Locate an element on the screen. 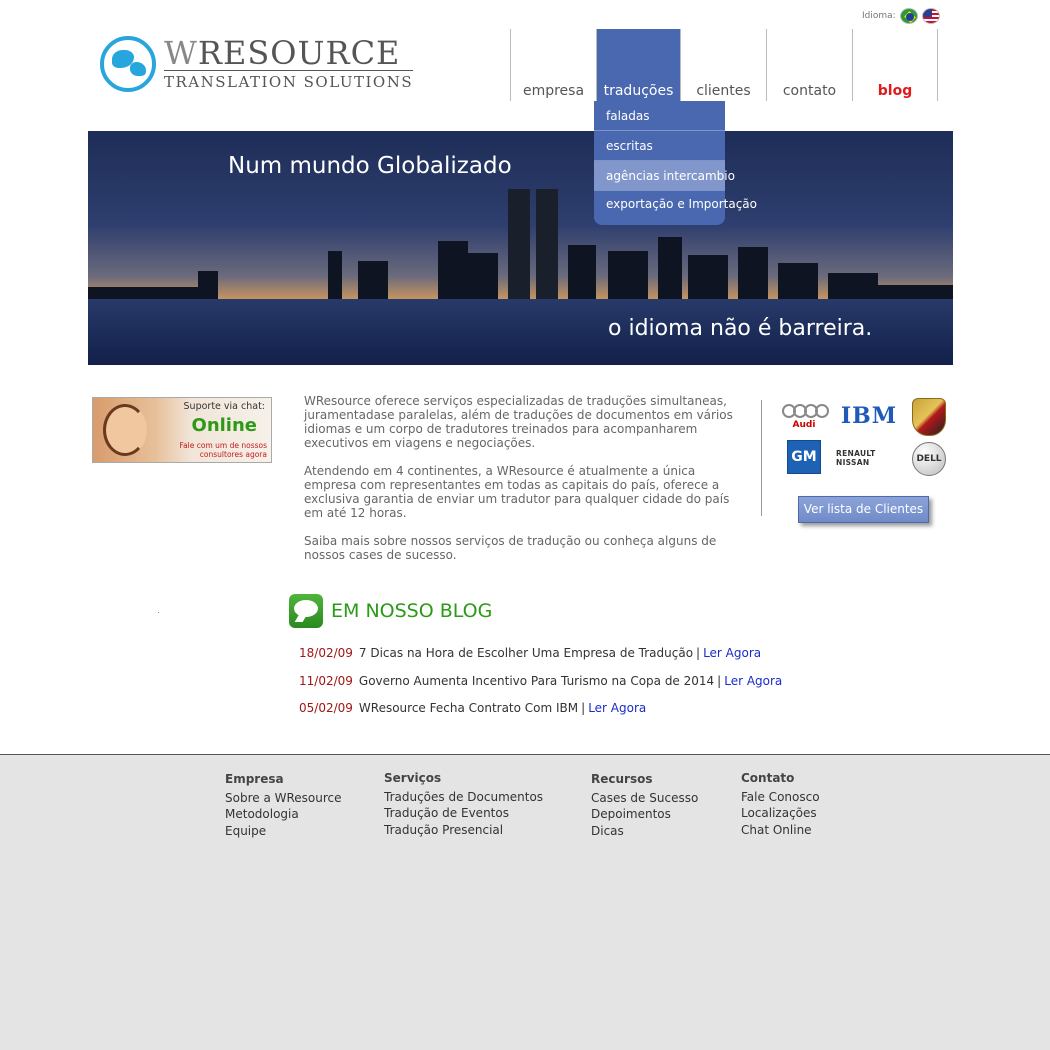 This screenshot has height=1050, width=1050. footer-link: Sobre a WResource is located at coordinates (283, 798).